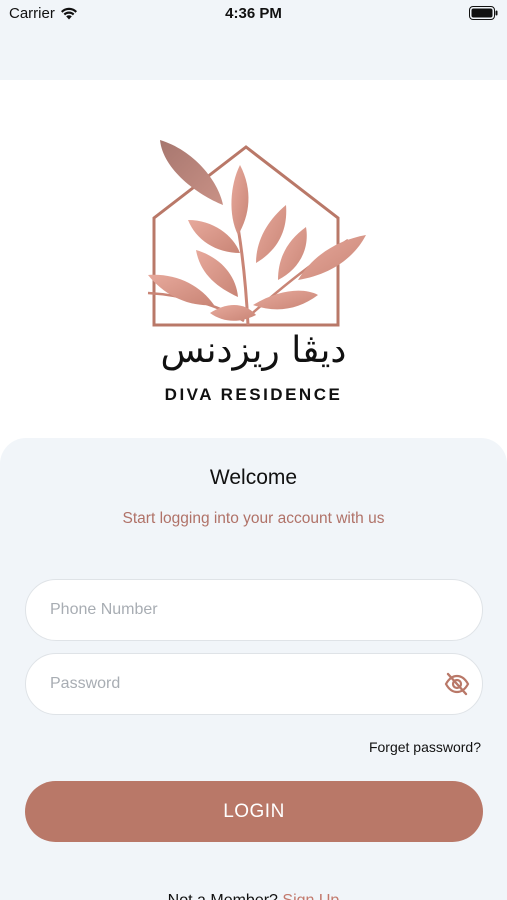  I want to click on phone-field, so click(254, 610).